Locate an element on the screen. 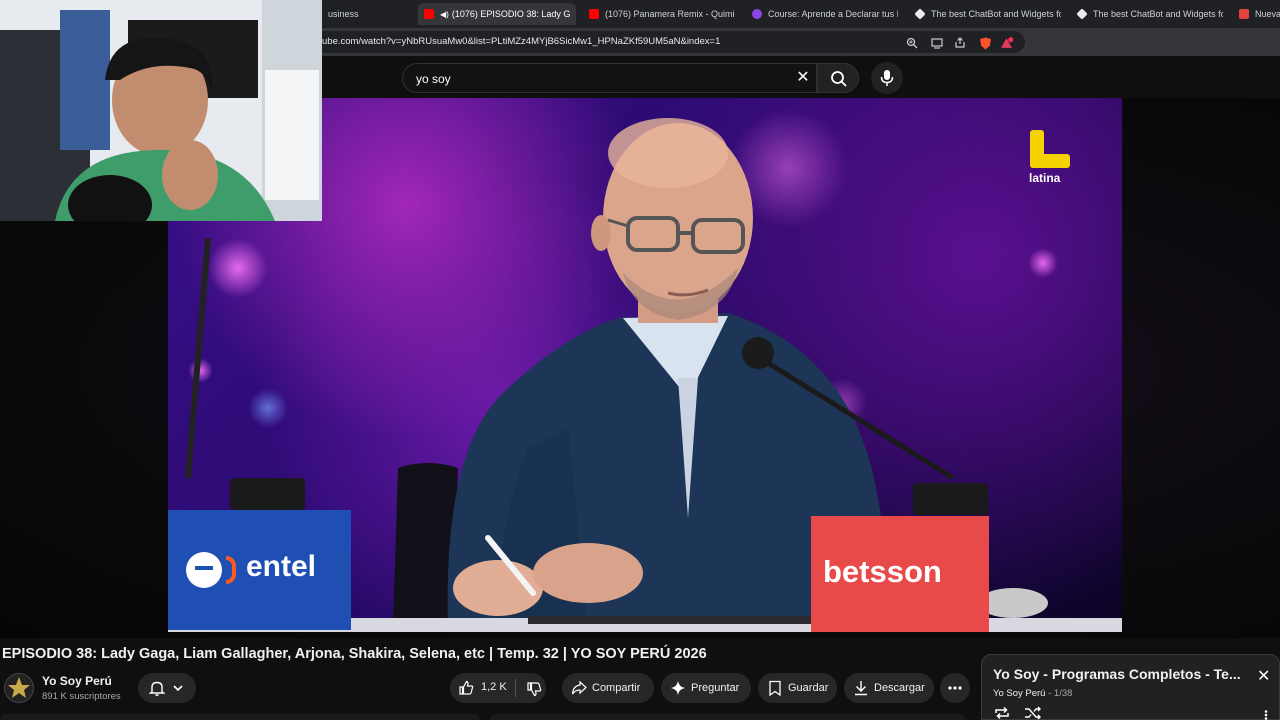 The width and height of the screenshot is (1280, 720). shuffle-icon is located at coordinates (1033, 713).